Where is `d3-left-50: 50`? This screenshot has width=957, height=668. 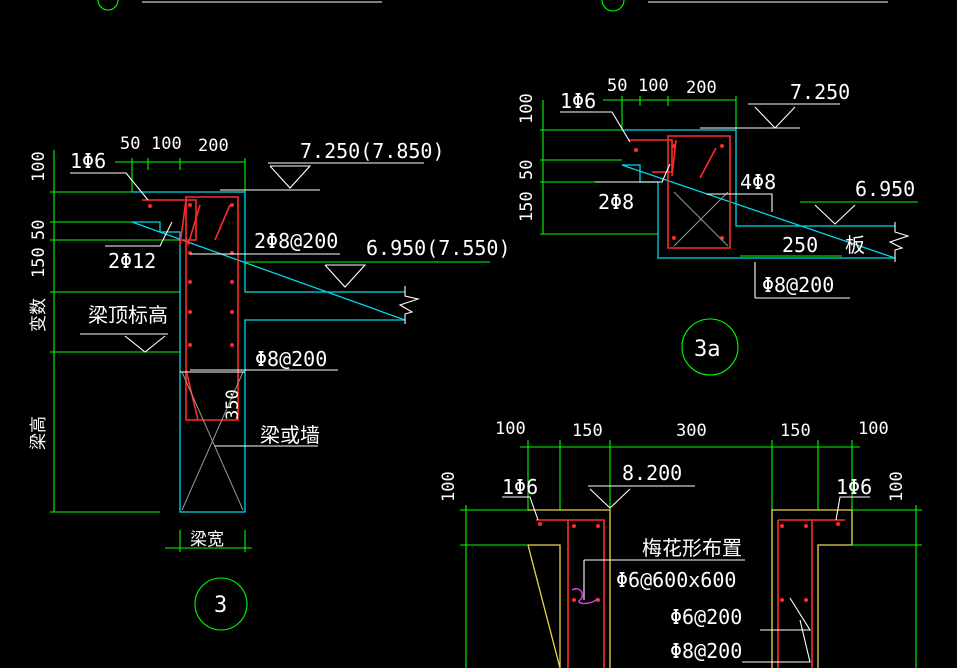
d3-left-50: 50 is located at coordinates (39, 230).